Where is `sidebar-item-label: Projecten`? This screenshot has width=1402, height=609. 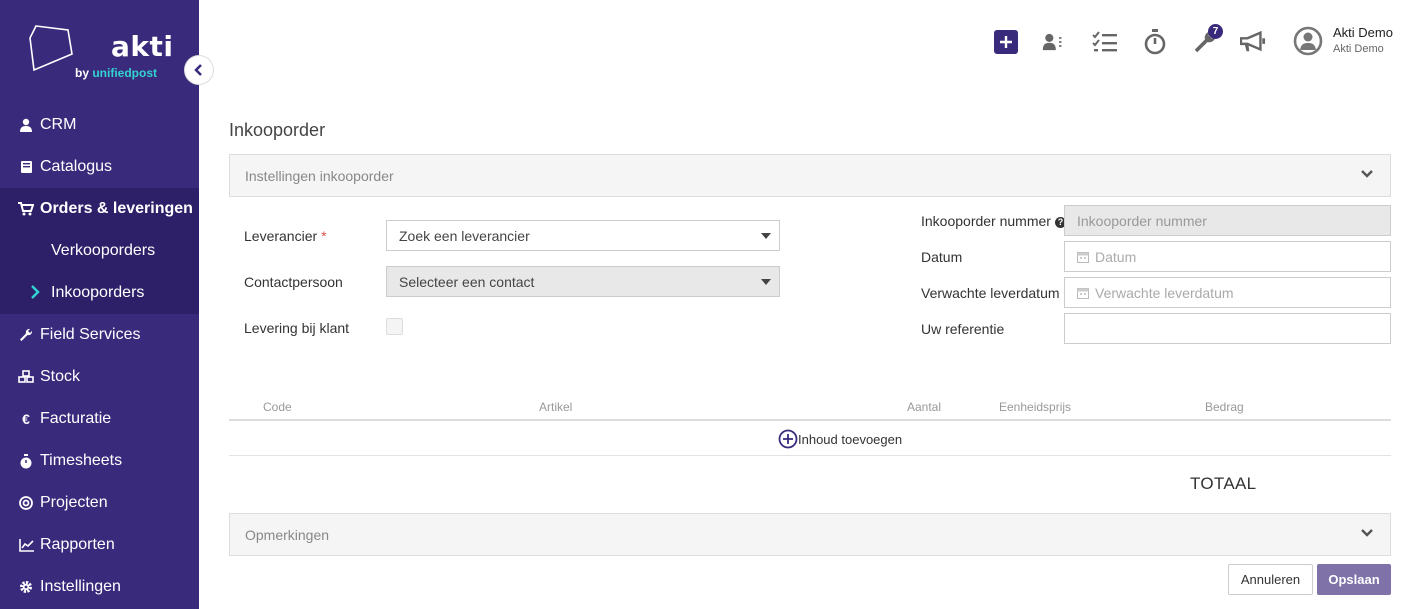
sidebar-item-label: Projecten is located at coordinates (74, 502).